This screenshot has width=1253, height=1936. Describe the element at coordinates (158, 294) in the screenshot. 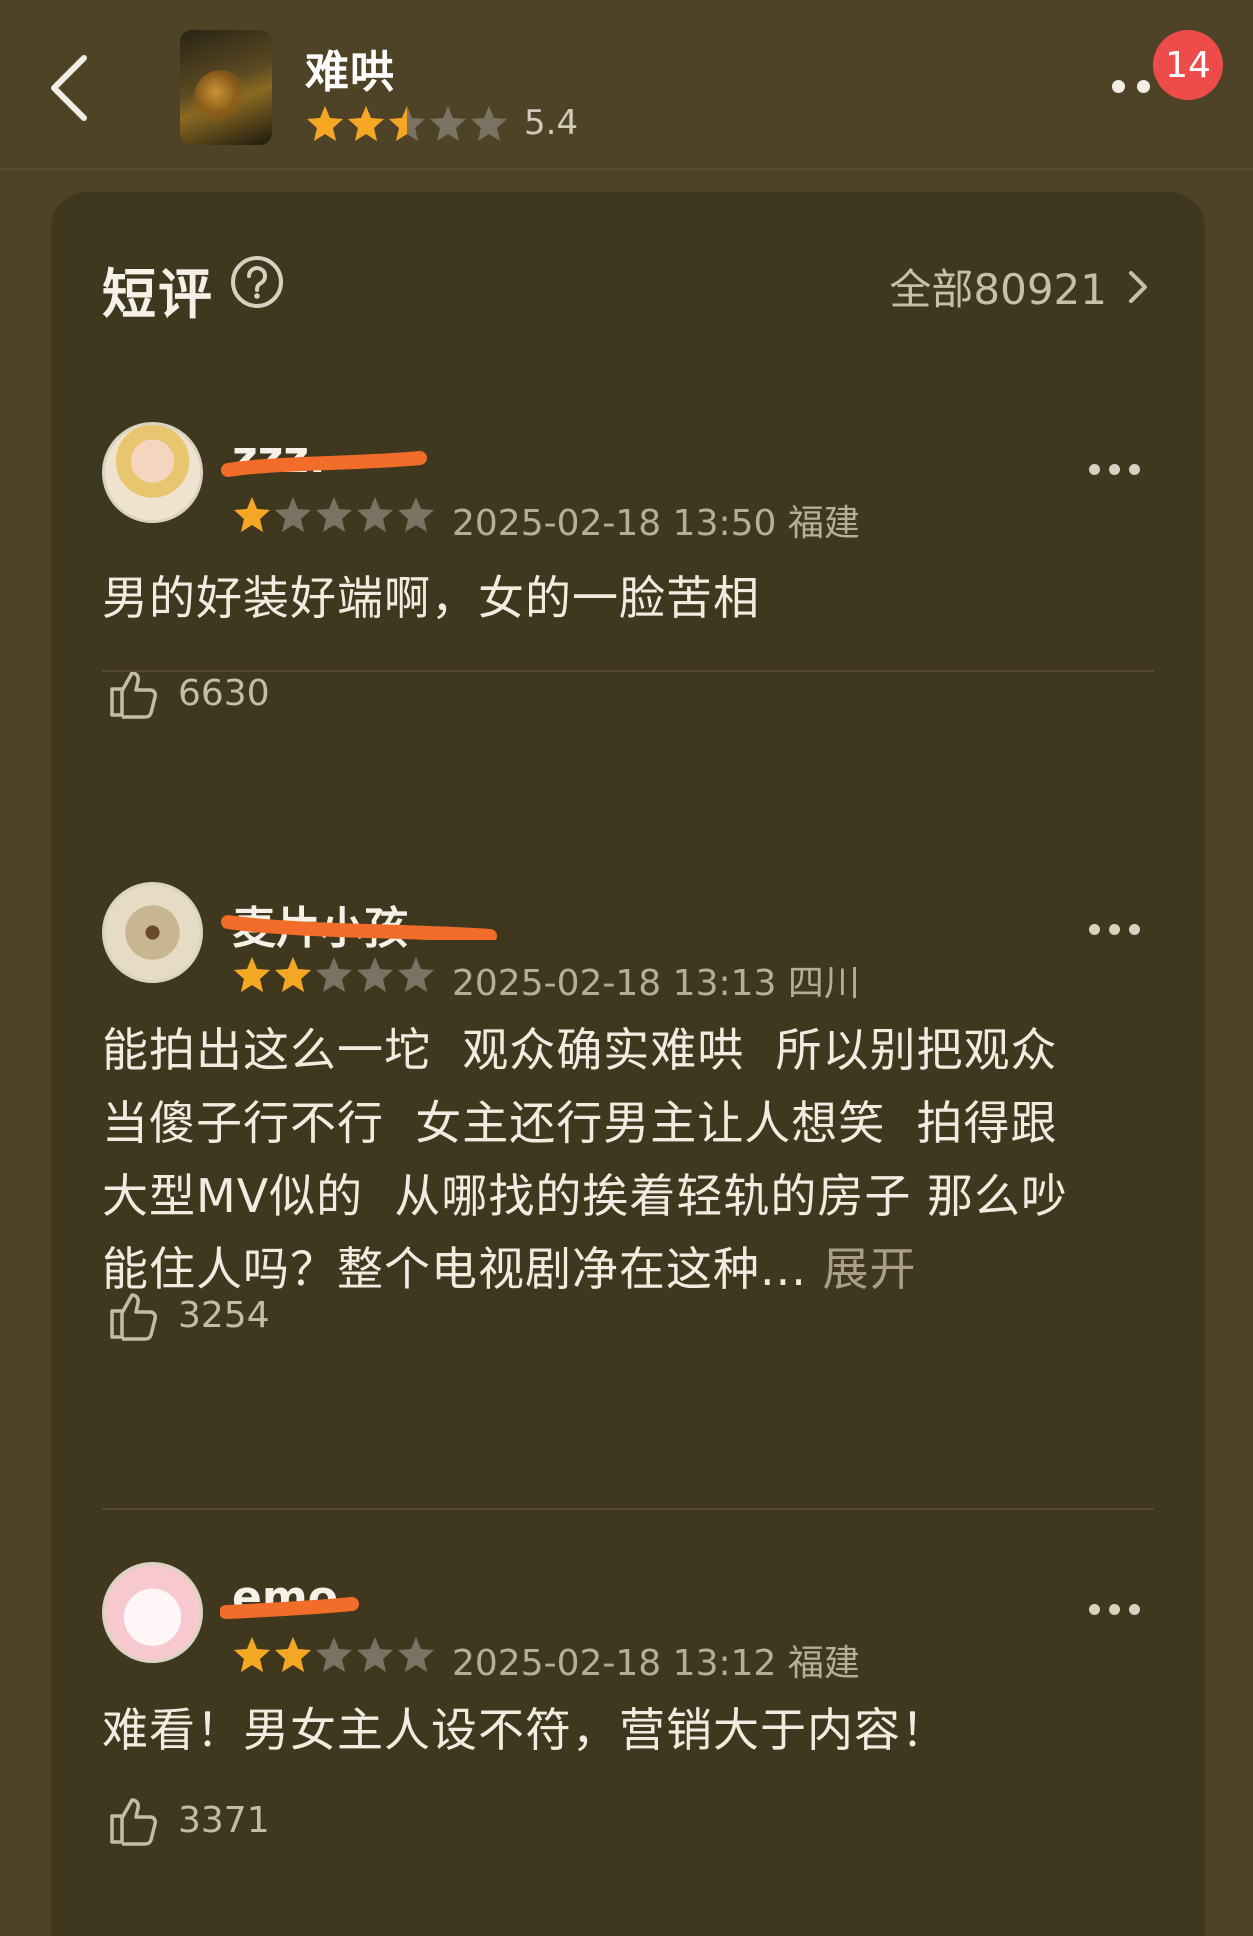

I see `section-title: 短评` at that location.